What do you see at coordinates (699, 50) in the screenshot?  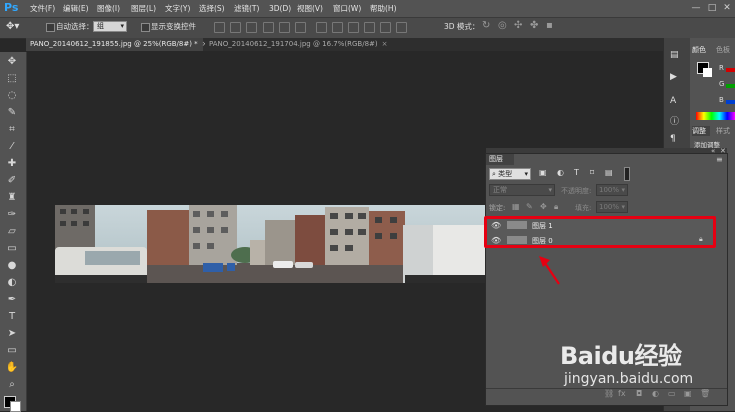 I see `tab-color: 颜色` at bounding box center [699, 50].